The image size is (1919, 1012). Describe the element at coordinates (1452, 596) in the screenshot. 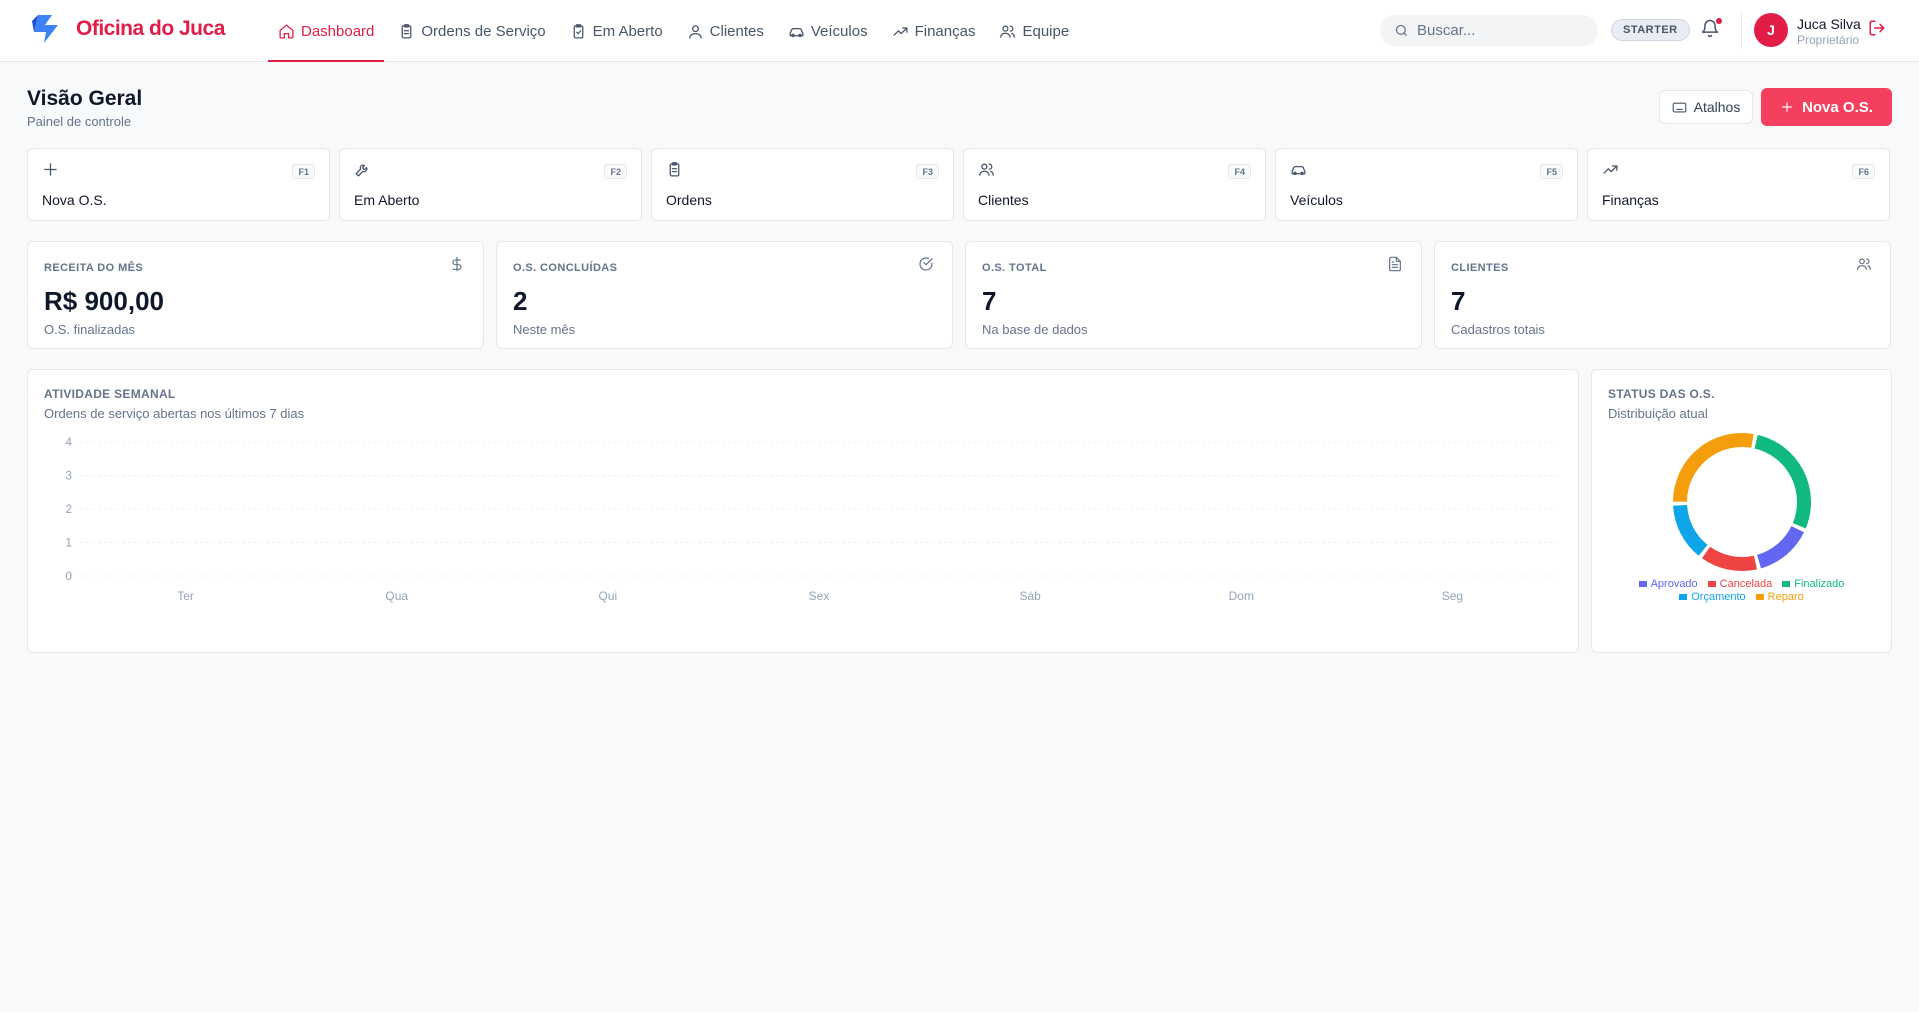

I see `x-tick-label: Seg` at that location.